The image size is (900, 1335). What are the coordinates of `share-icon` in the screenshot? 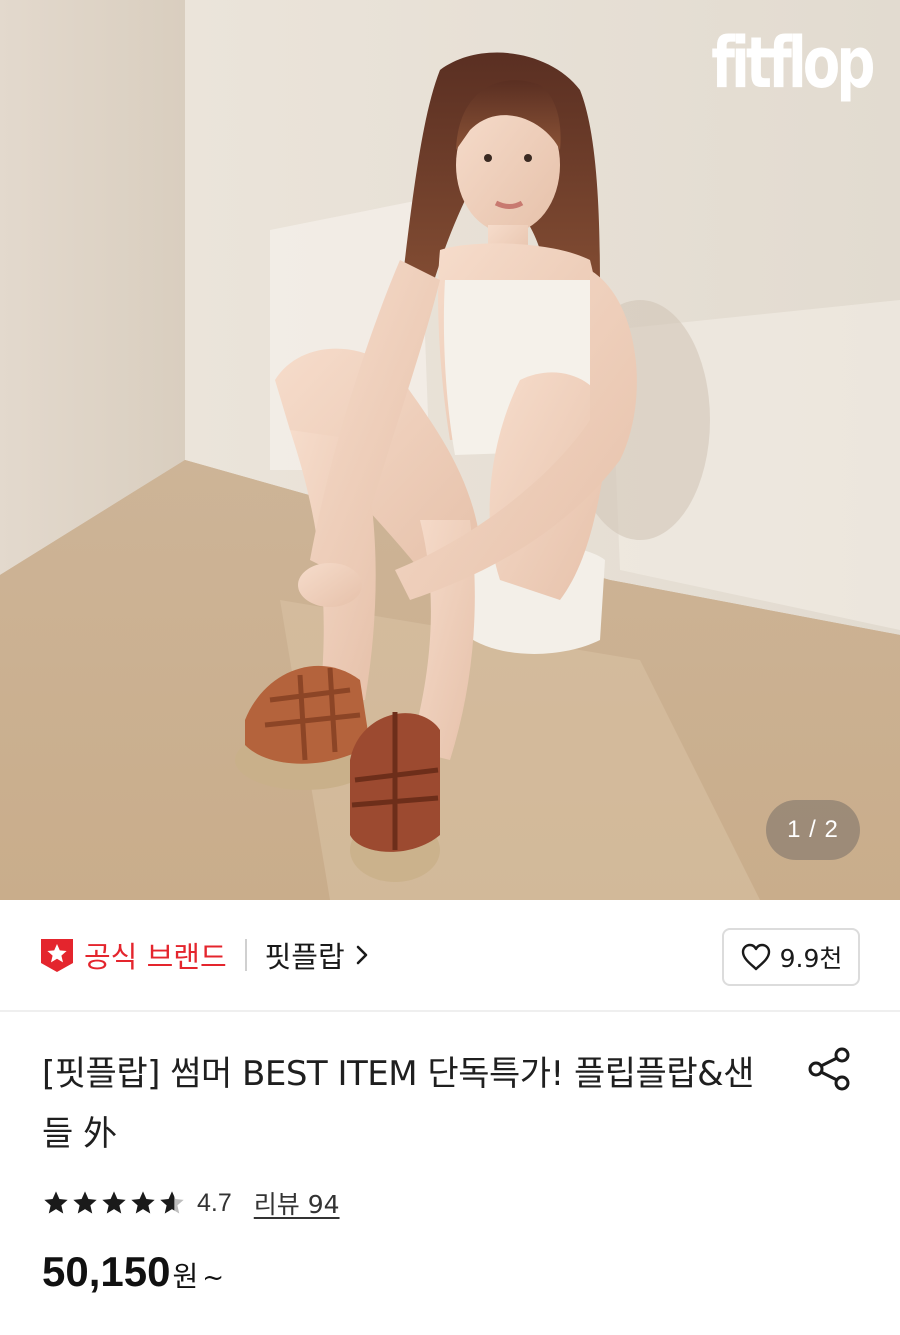 It's located at (829, 1069).